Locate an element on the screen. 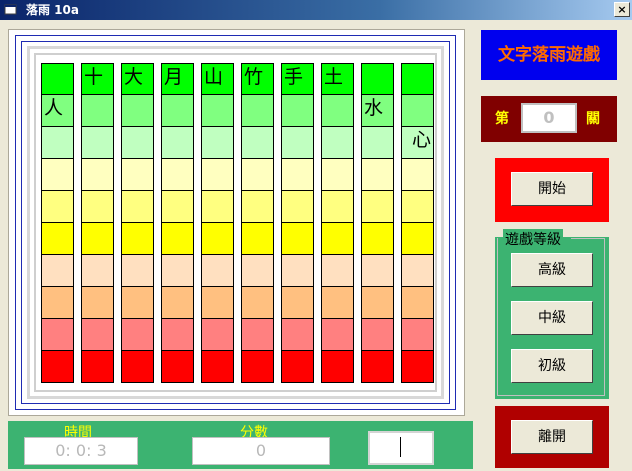 This screenshot has height=471, width=632. difficulty-medium-button: 中級 is located at coordinates (552, 318).